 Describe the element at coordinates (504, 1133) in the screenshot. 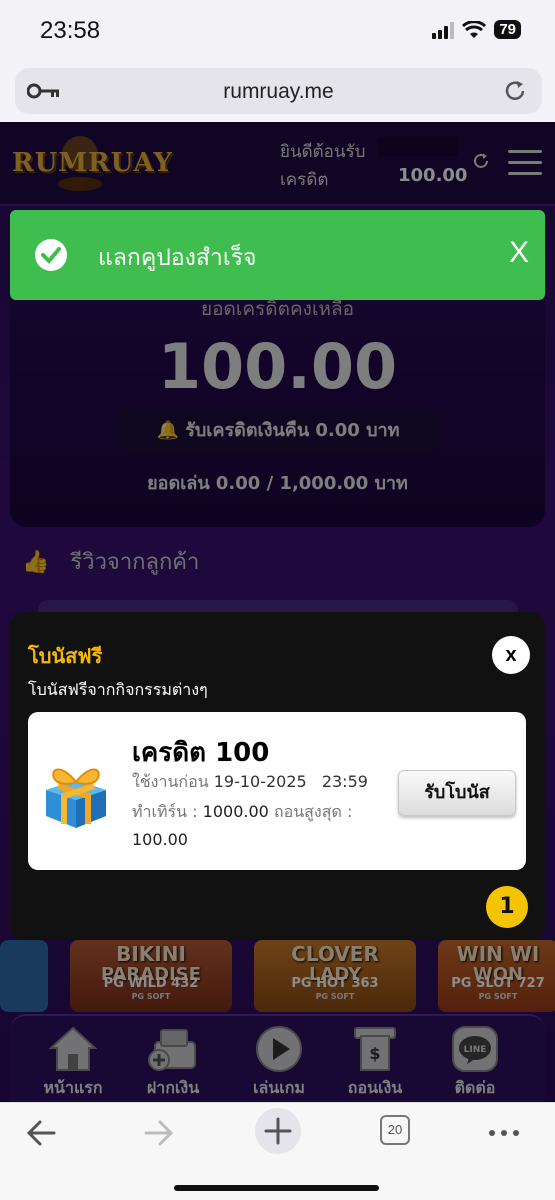

I see `more-icon` at that location.